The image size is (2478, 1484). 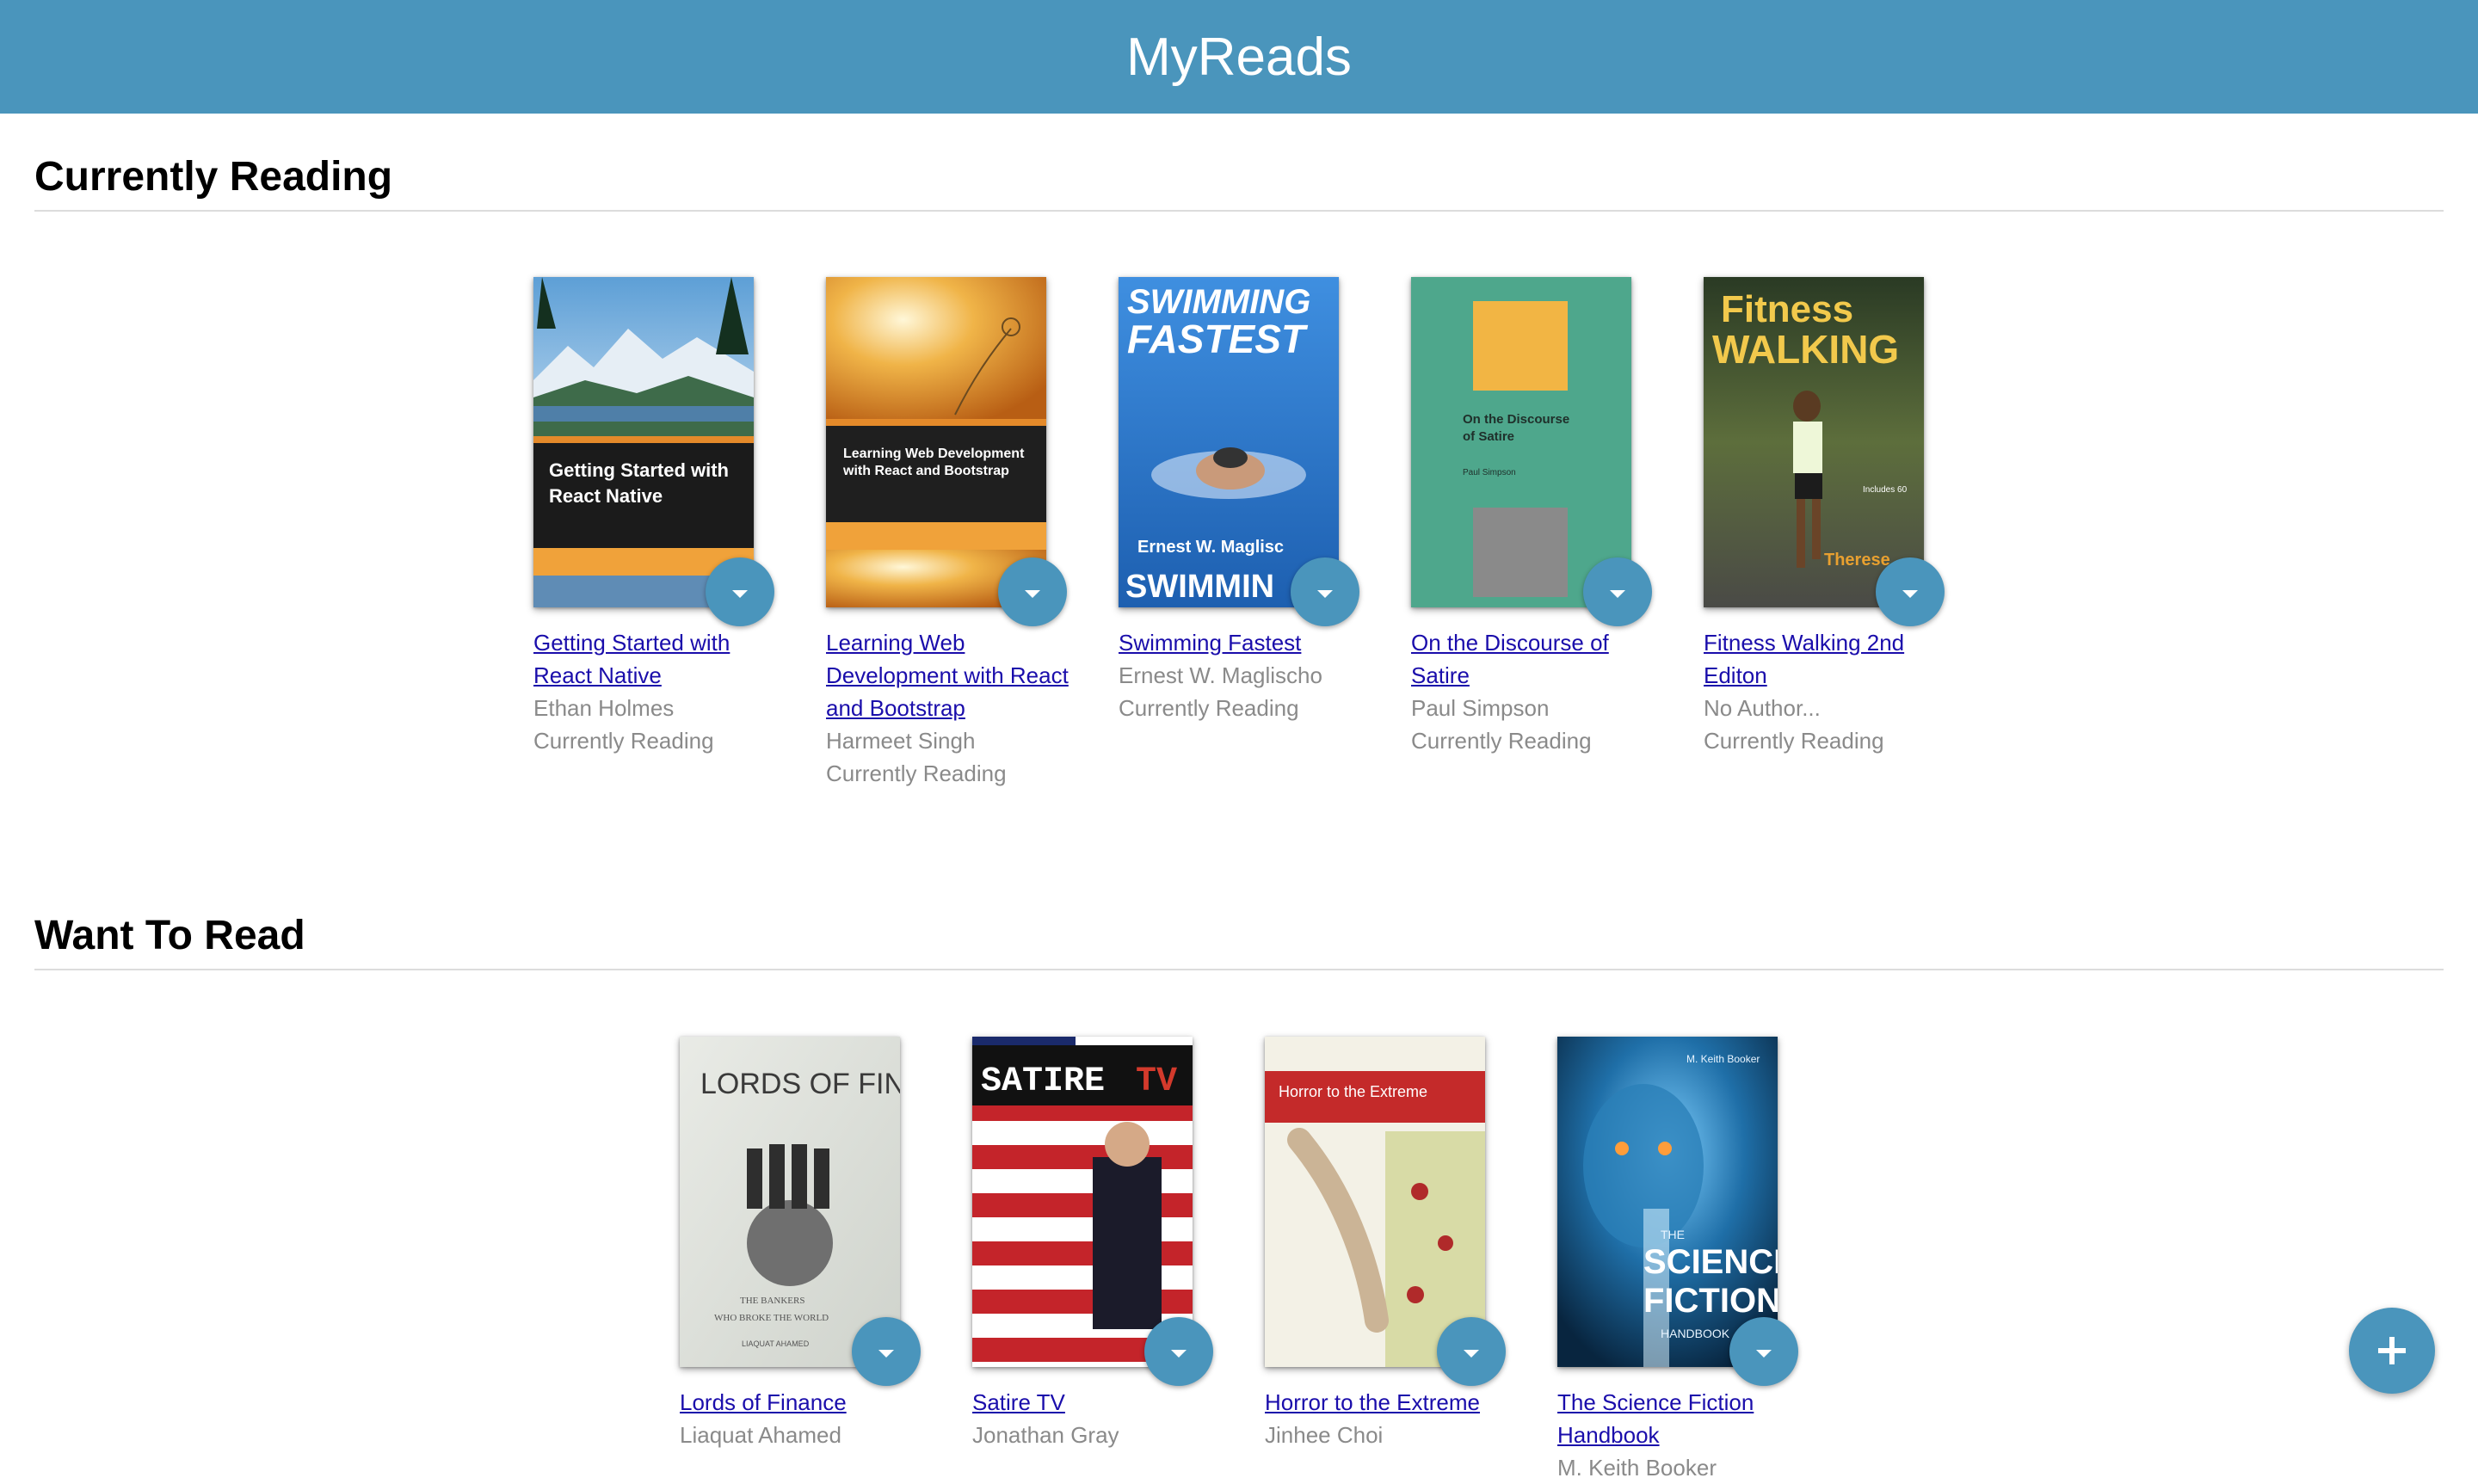 What do you see at coordinates (1540, 659) in the screenshot?
I see `book-title-link: On the Discourse of Satire` at bounding box center [1540, 659].